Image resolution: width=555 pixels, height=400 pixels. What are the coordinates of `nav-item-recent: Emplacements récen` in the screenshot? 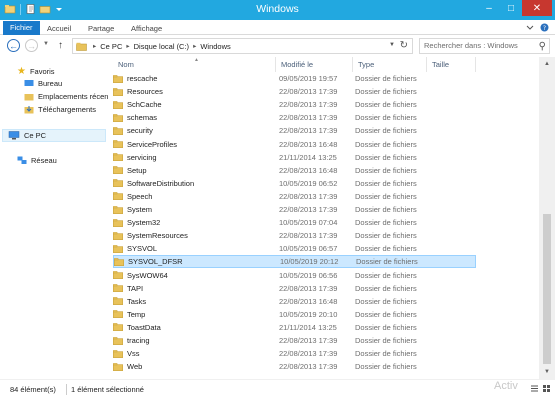 It's located at (66, 96).